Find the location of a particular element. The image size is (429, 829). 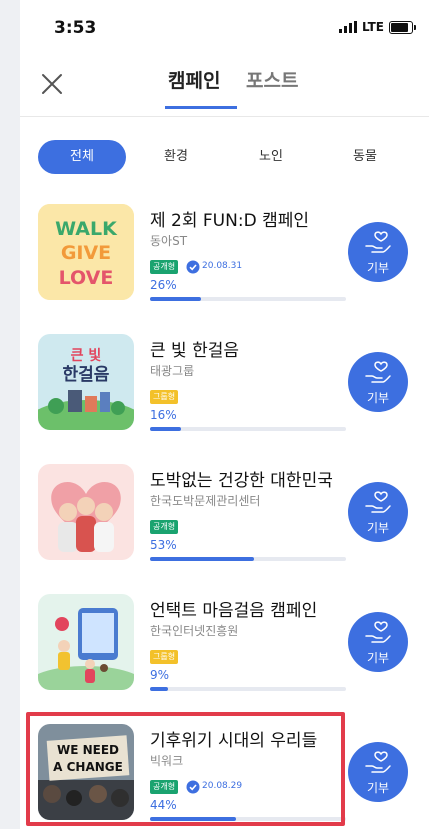

campaign-organizer: 동아ST is located at coordinates (169, 241).